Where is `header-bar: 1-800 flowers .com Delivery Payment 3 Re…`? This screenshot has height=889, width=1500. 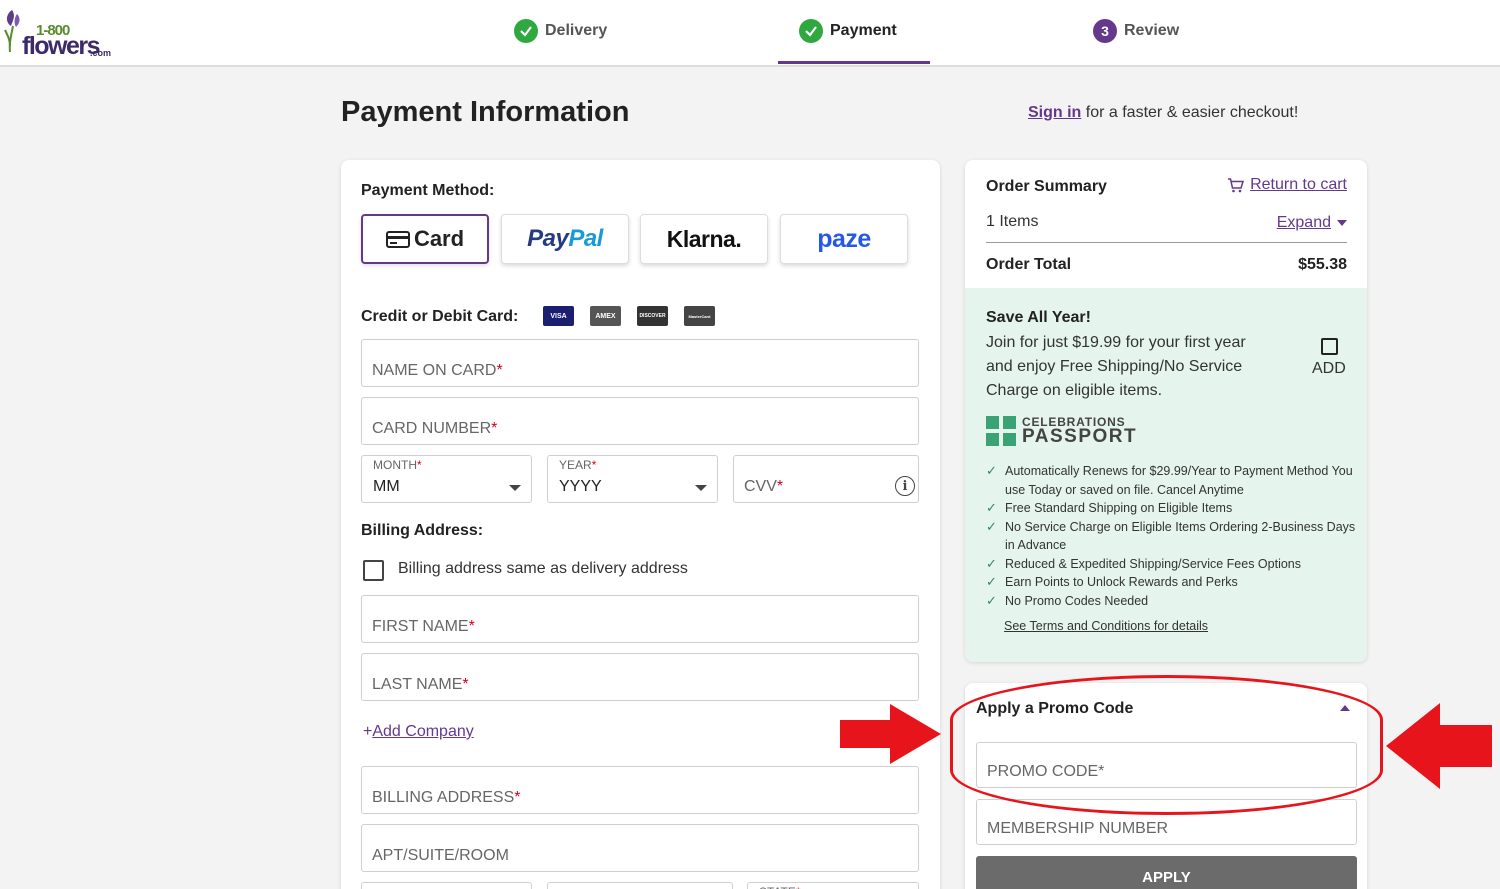
header-bar: 1-800 flowers .com Delivery Payment 3 Re… is located at coordinates (750, 33).